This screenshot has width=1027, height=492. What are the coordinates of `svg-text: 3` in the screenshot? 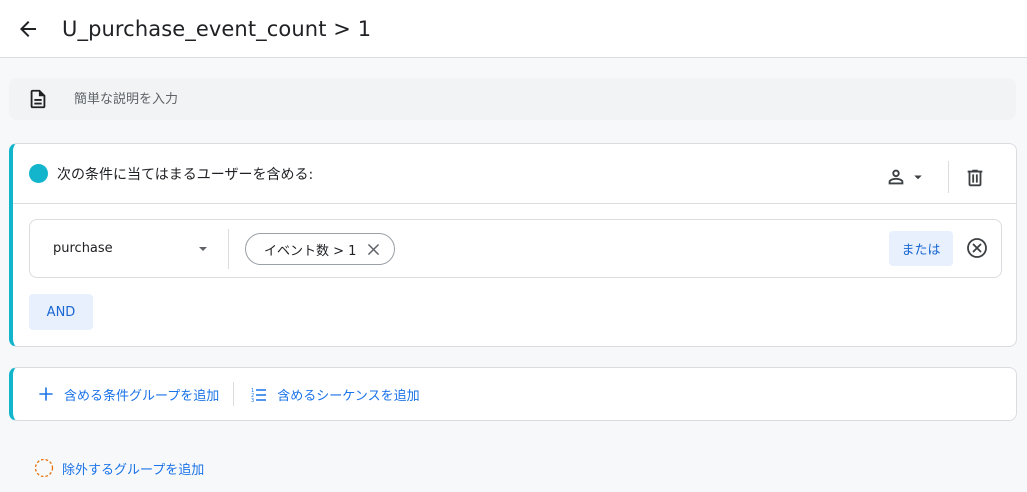 It's located at (252, 400).